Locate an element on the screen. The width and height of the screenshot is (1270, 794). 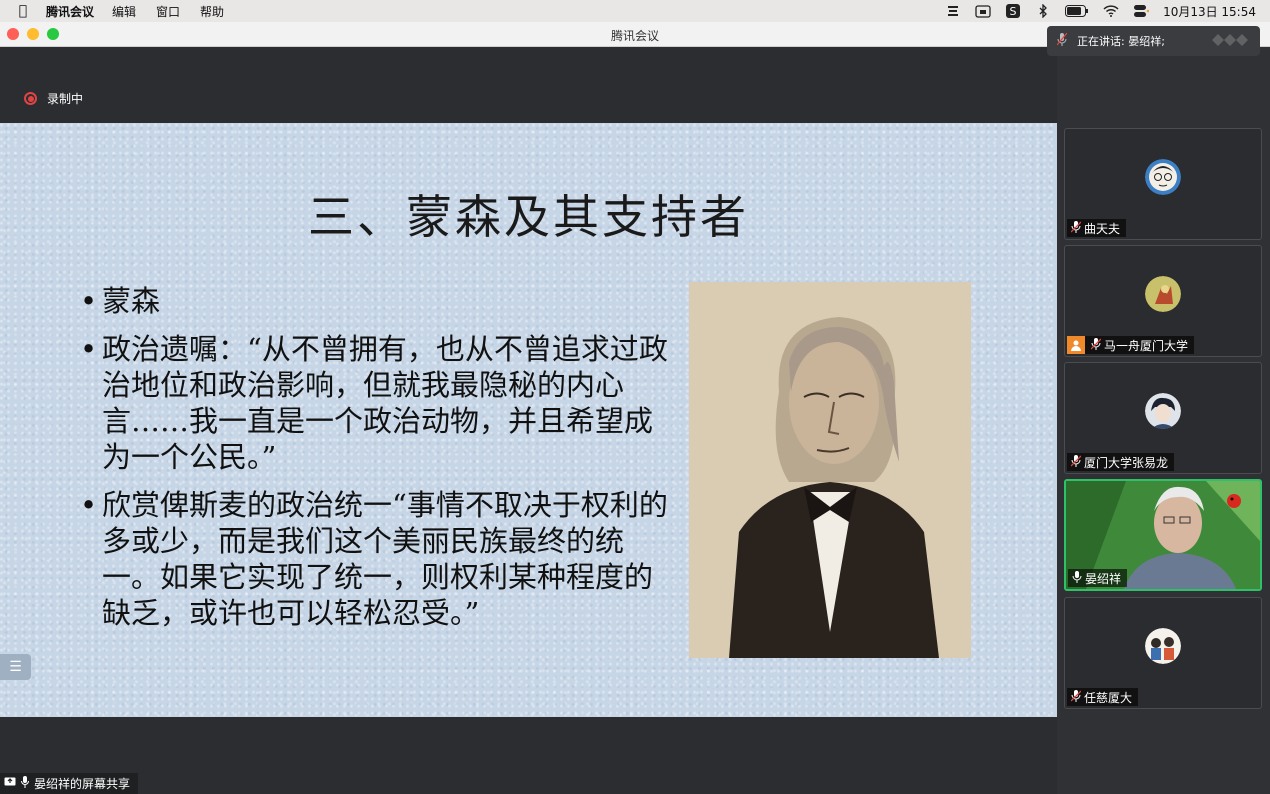
menu-edit: 编辑 is located at coordinates (124, 11).